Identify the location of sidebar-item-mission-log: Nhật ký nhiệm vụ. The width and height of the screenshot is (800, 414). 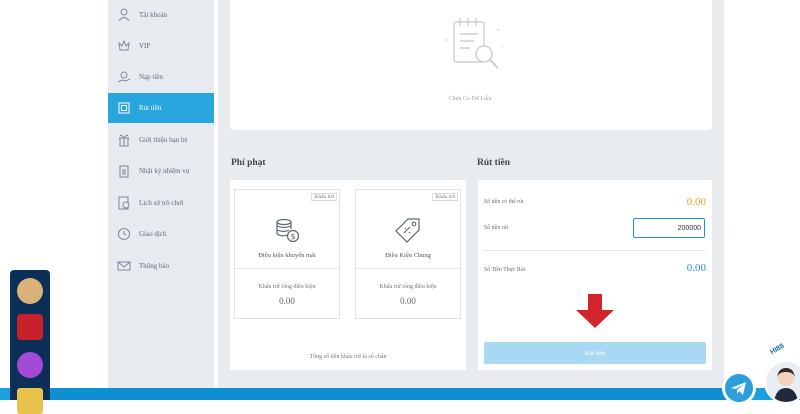
(161, 171).